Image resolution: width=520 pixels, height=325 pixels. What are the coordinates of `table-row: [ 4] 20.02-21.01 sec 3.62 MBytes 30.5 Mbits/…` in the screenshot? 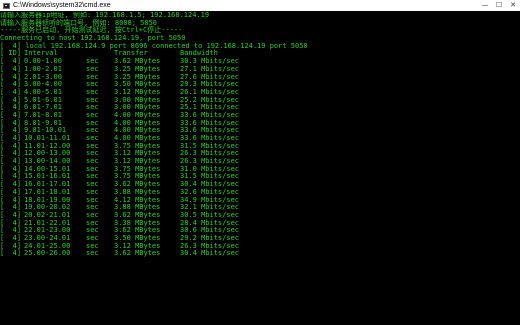 It's located at (260, 215).